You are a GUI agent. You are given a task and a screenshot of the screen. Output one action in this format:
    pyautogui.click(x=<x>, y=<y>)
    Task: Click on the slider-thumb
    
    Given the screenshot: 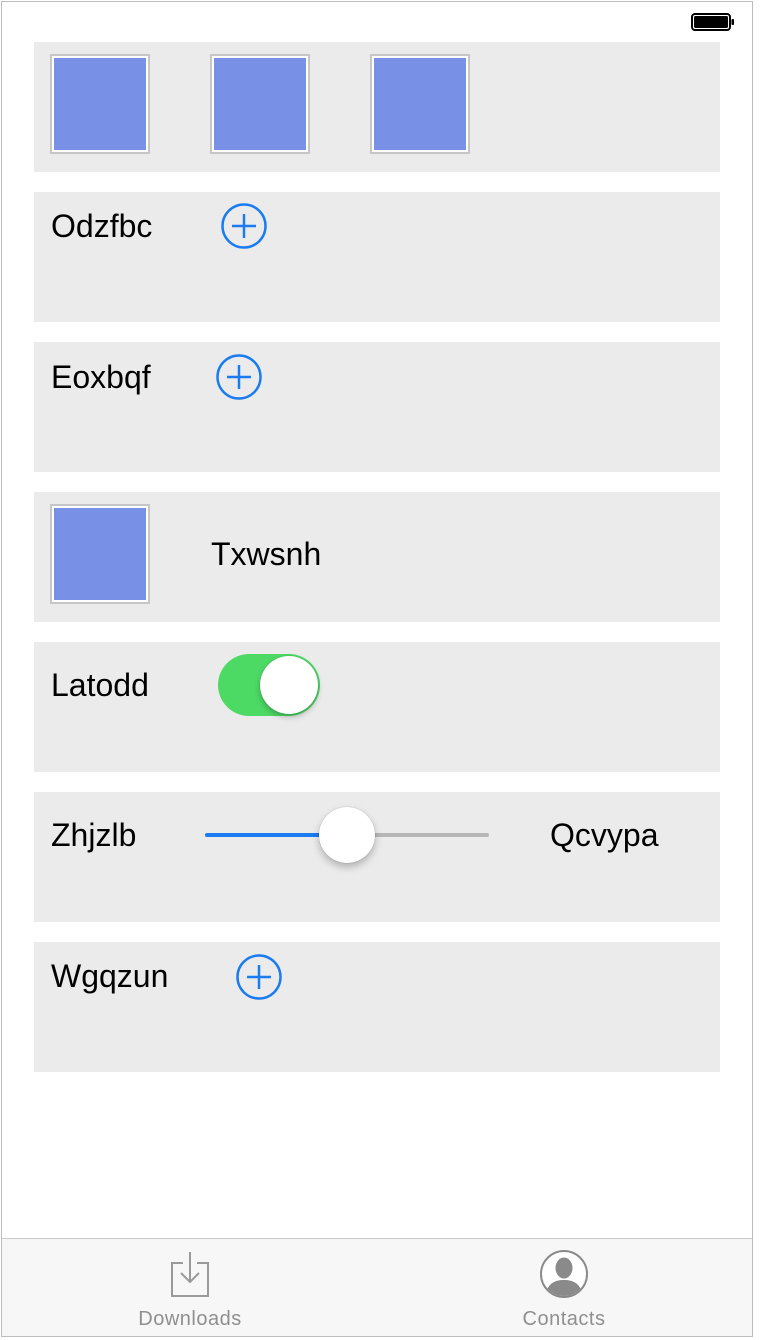 What is the action you would take?
    pyautogui.click(x=347, y=835)
    